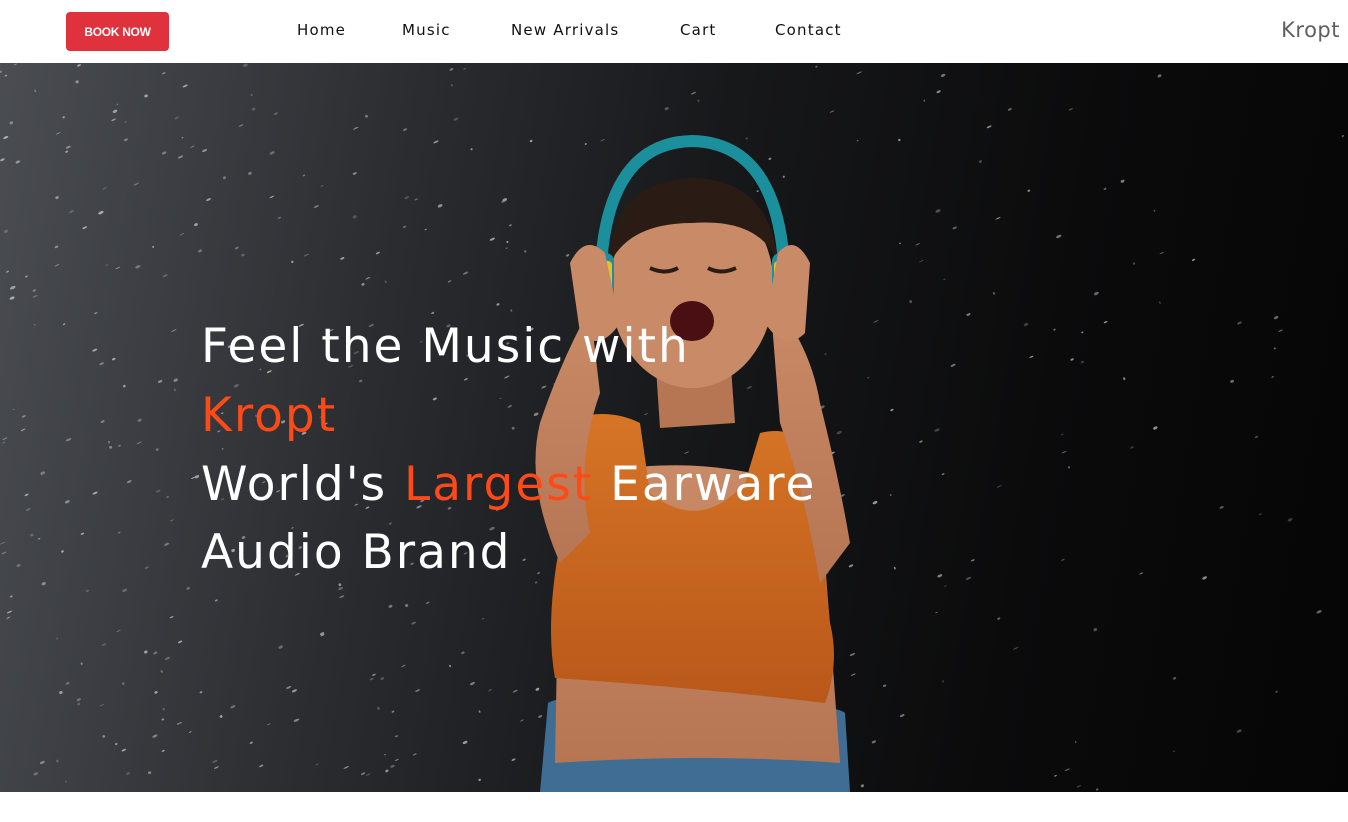 The width and height of the screenshot is (1348, 822). Describe the element at coordinates (674, 807) in the screenshot. I see `page-bottom-space` at that location.